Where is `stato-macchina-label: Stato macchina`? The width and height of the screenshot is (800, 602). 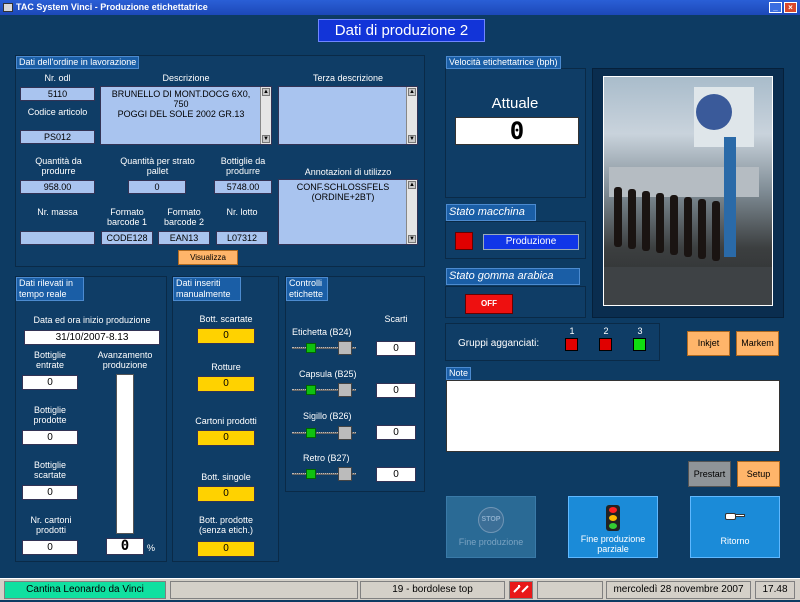
stato-macchina-label: Stato macchina is located at coordinates (491, 212).